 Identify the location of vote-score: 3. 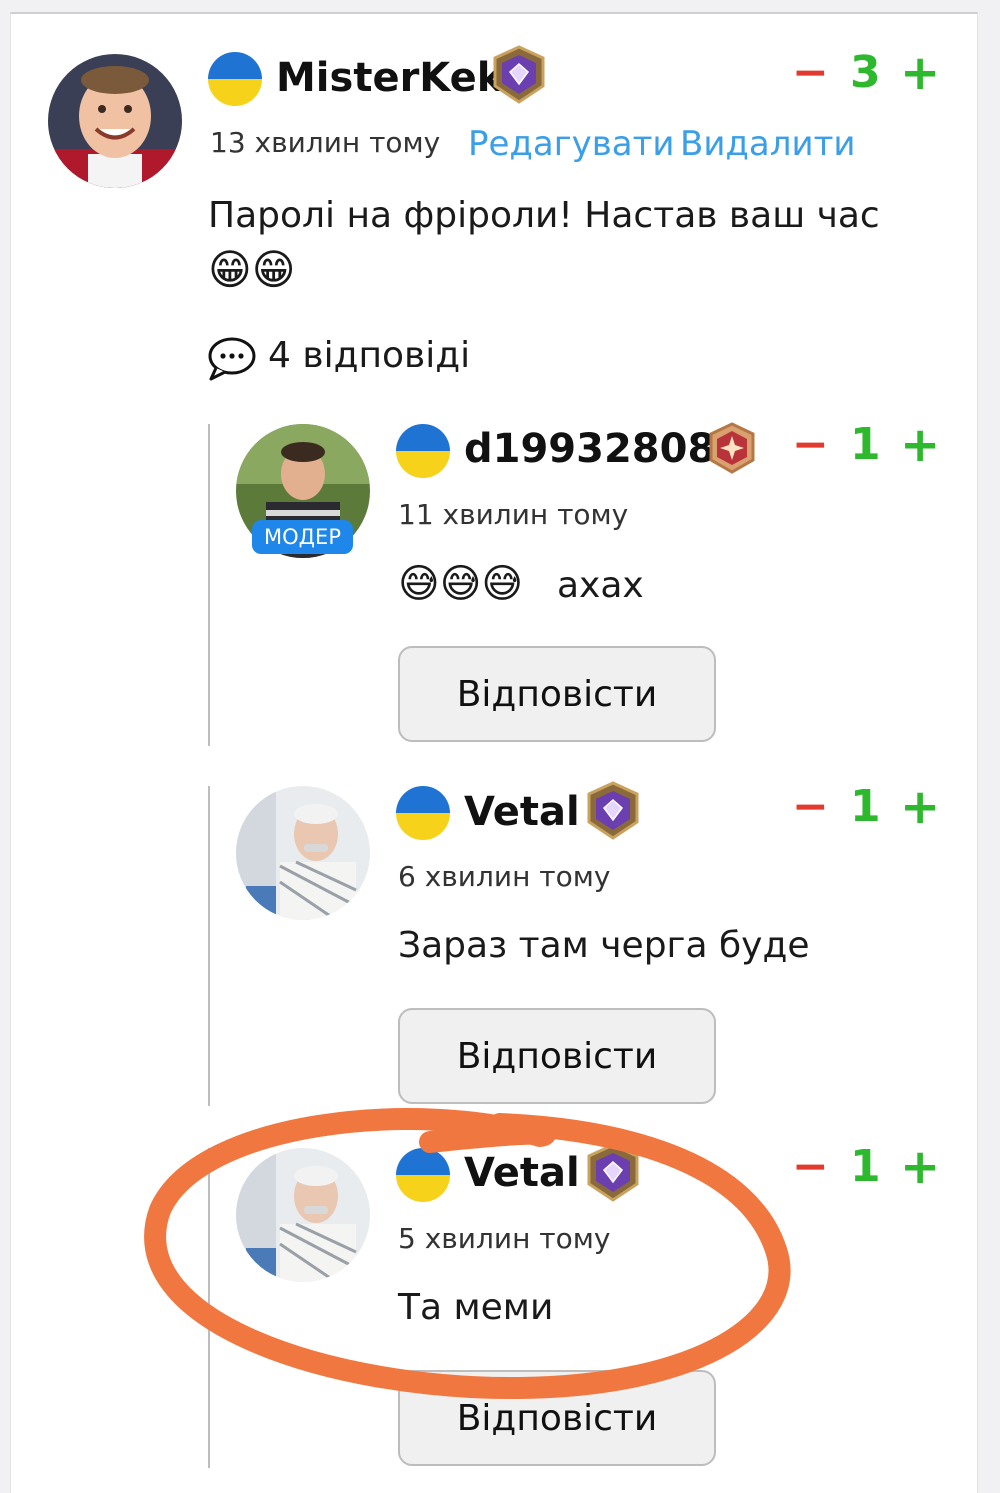
(865, 72).